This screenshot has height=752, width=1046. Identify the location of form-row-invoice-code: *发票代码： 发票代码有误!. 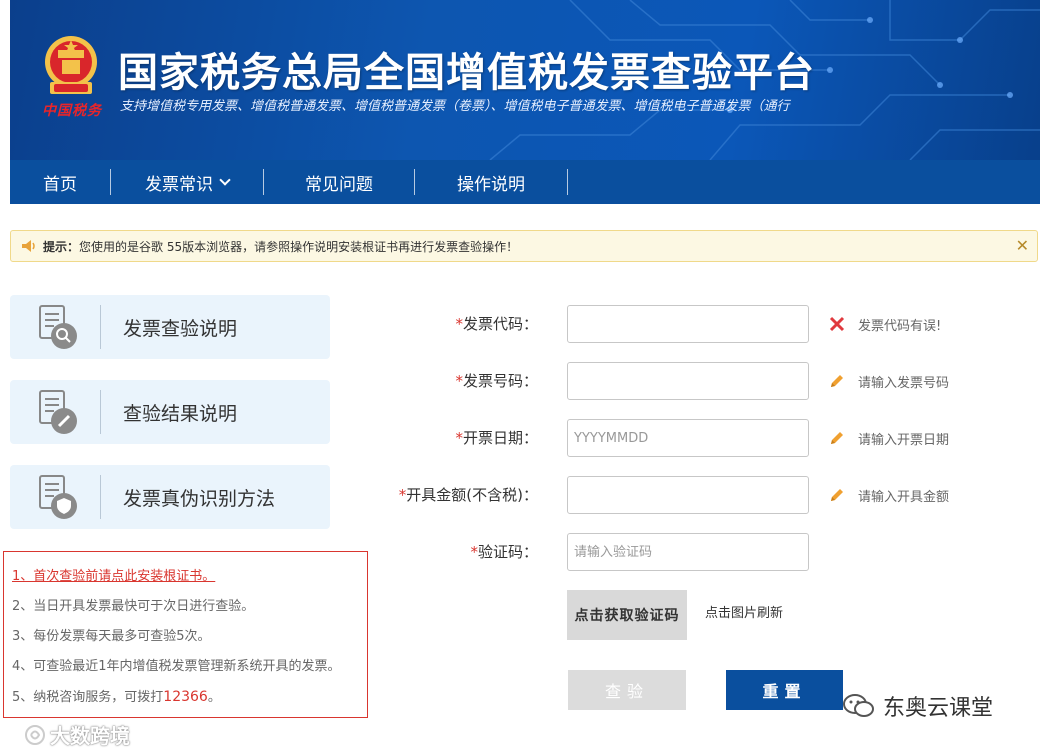
(680, 324).